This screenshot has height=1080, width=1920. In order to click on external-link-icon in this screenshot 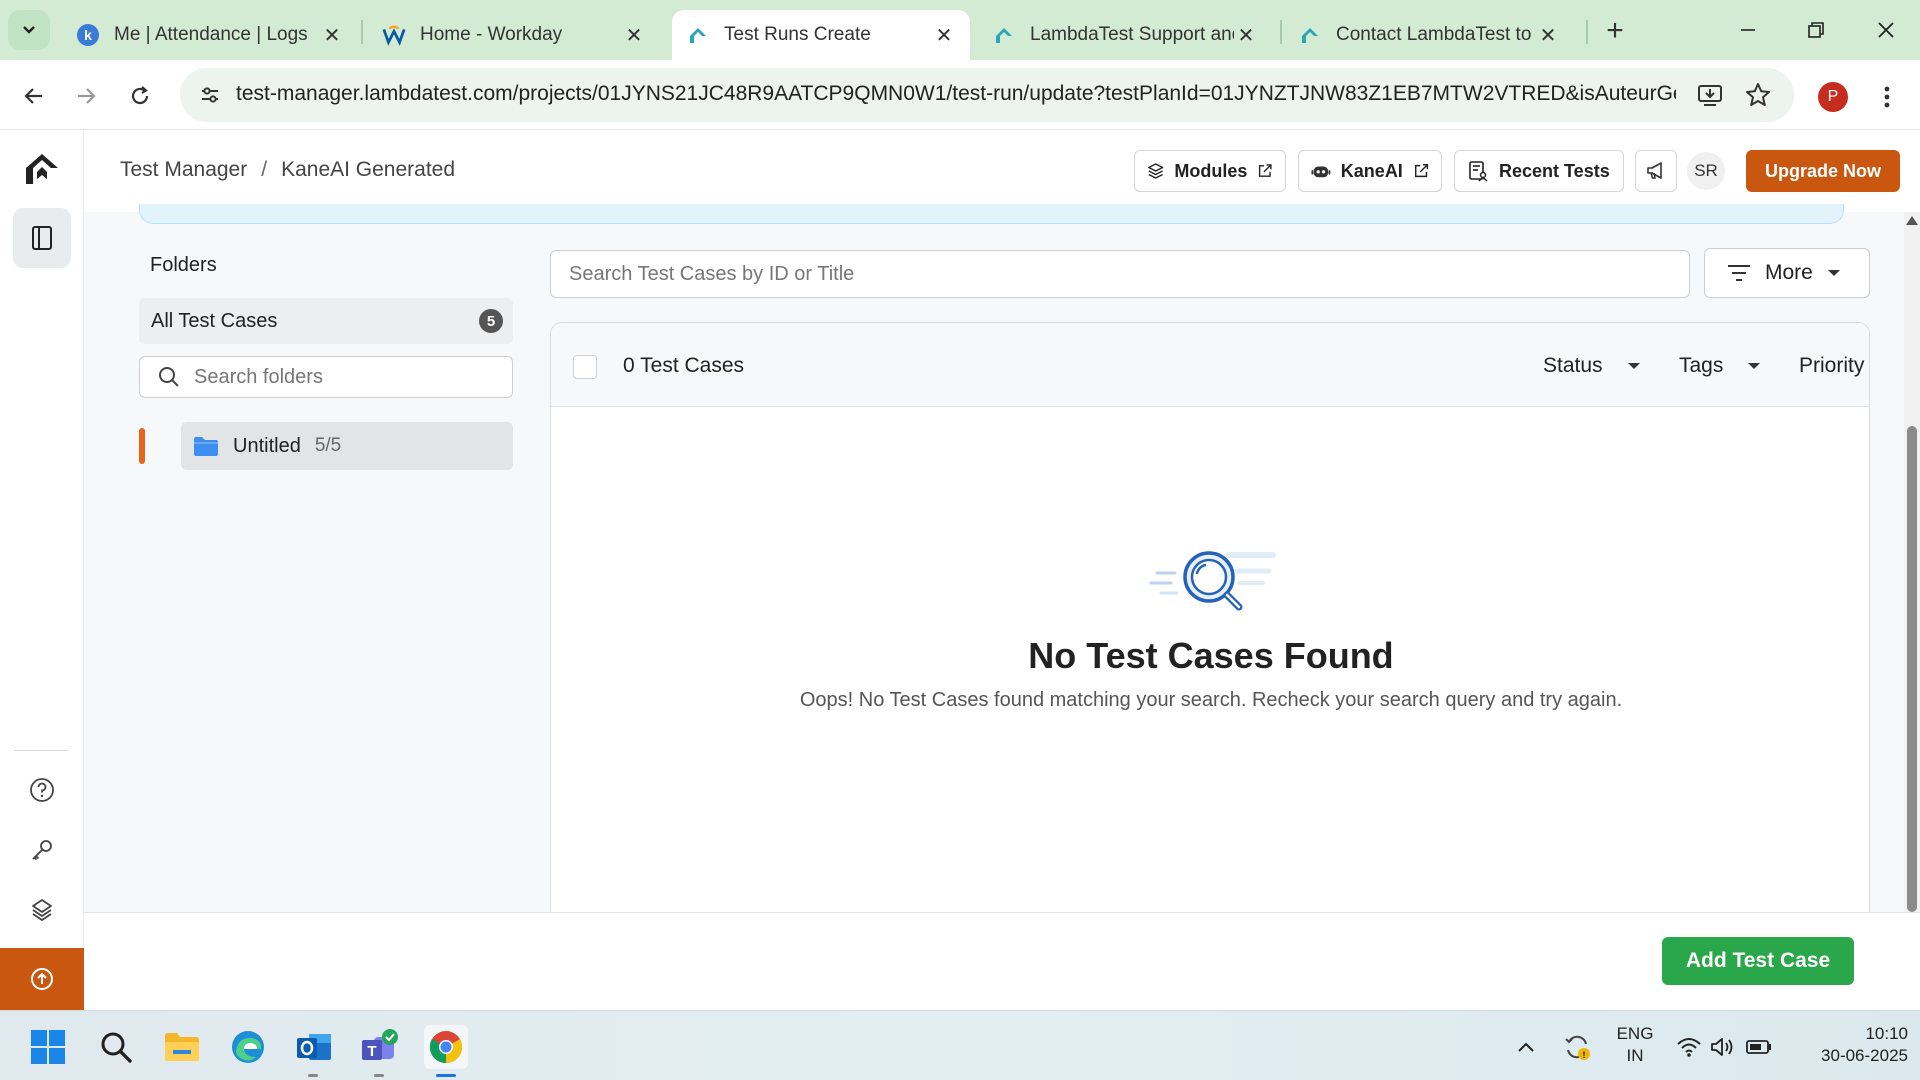, I will do `click(1265, 170)`.